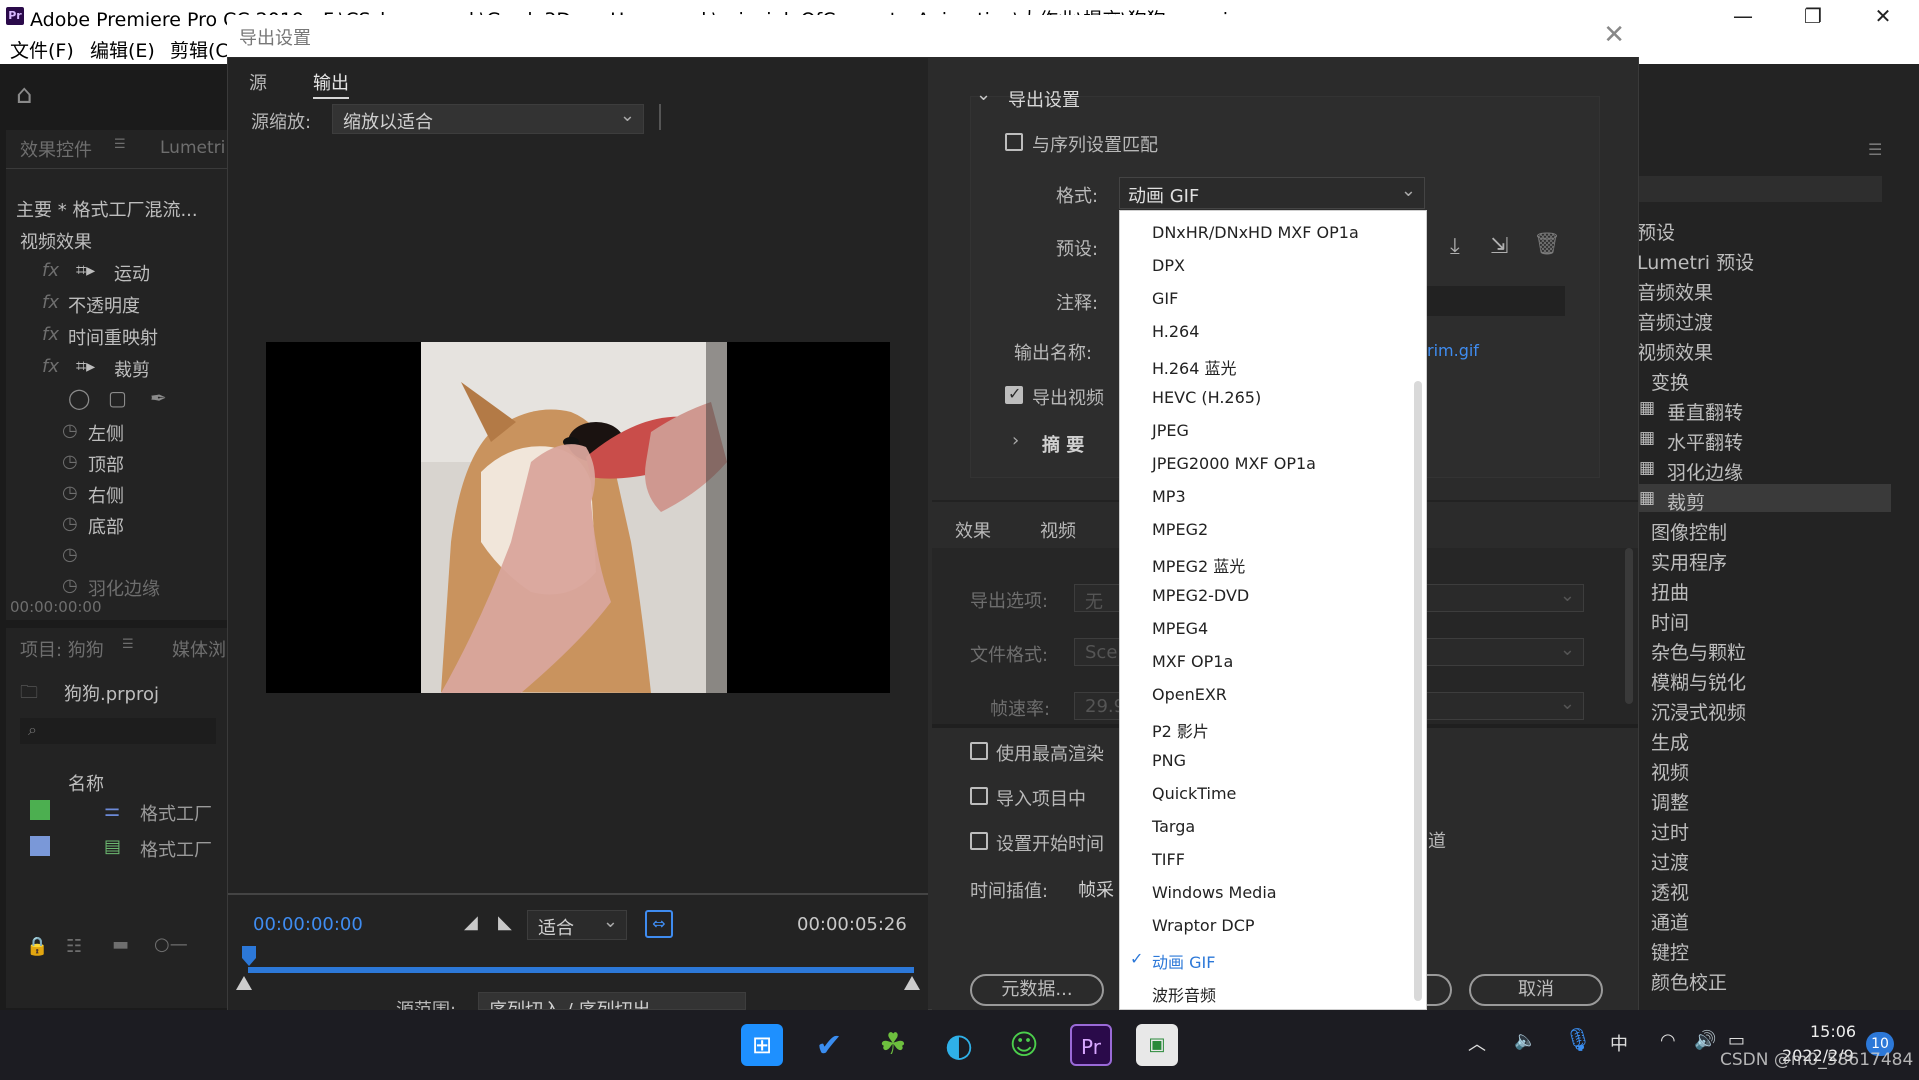 This screenshot has height=1080, width=1919. Describe the element at coordinates (1670, 621) in the screenshot. I see `effects-list-item: 时间` at that location.